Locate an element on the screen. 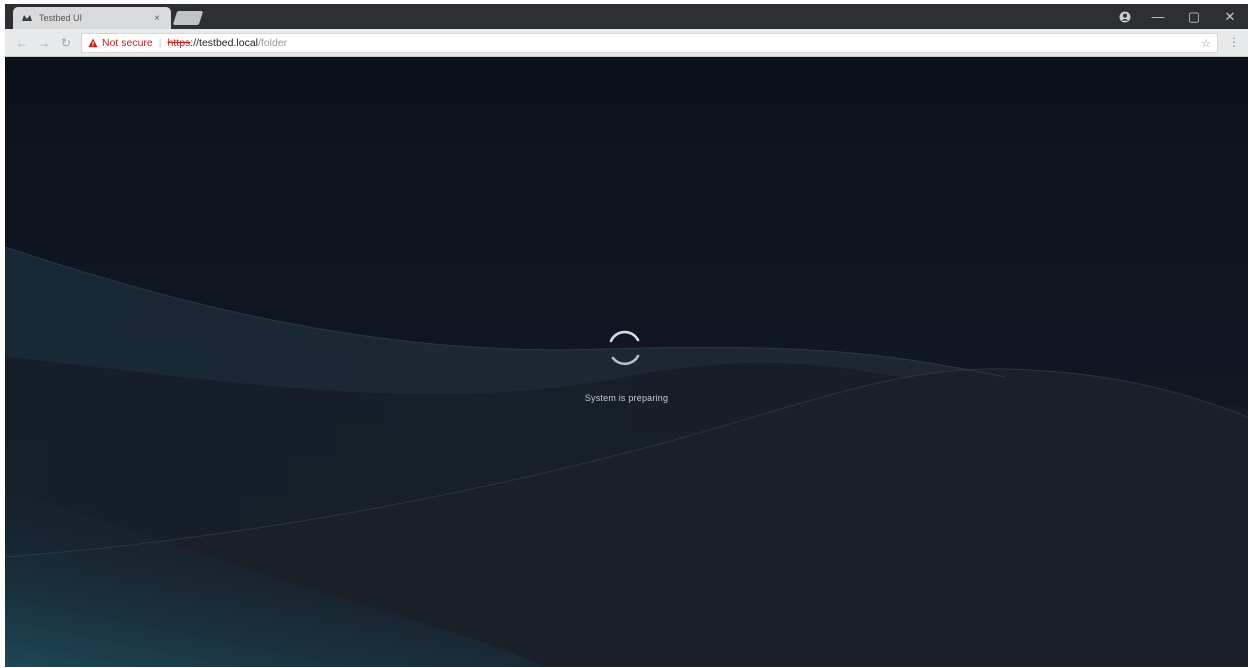  profile-icon is located at coordinates (1125, 16).